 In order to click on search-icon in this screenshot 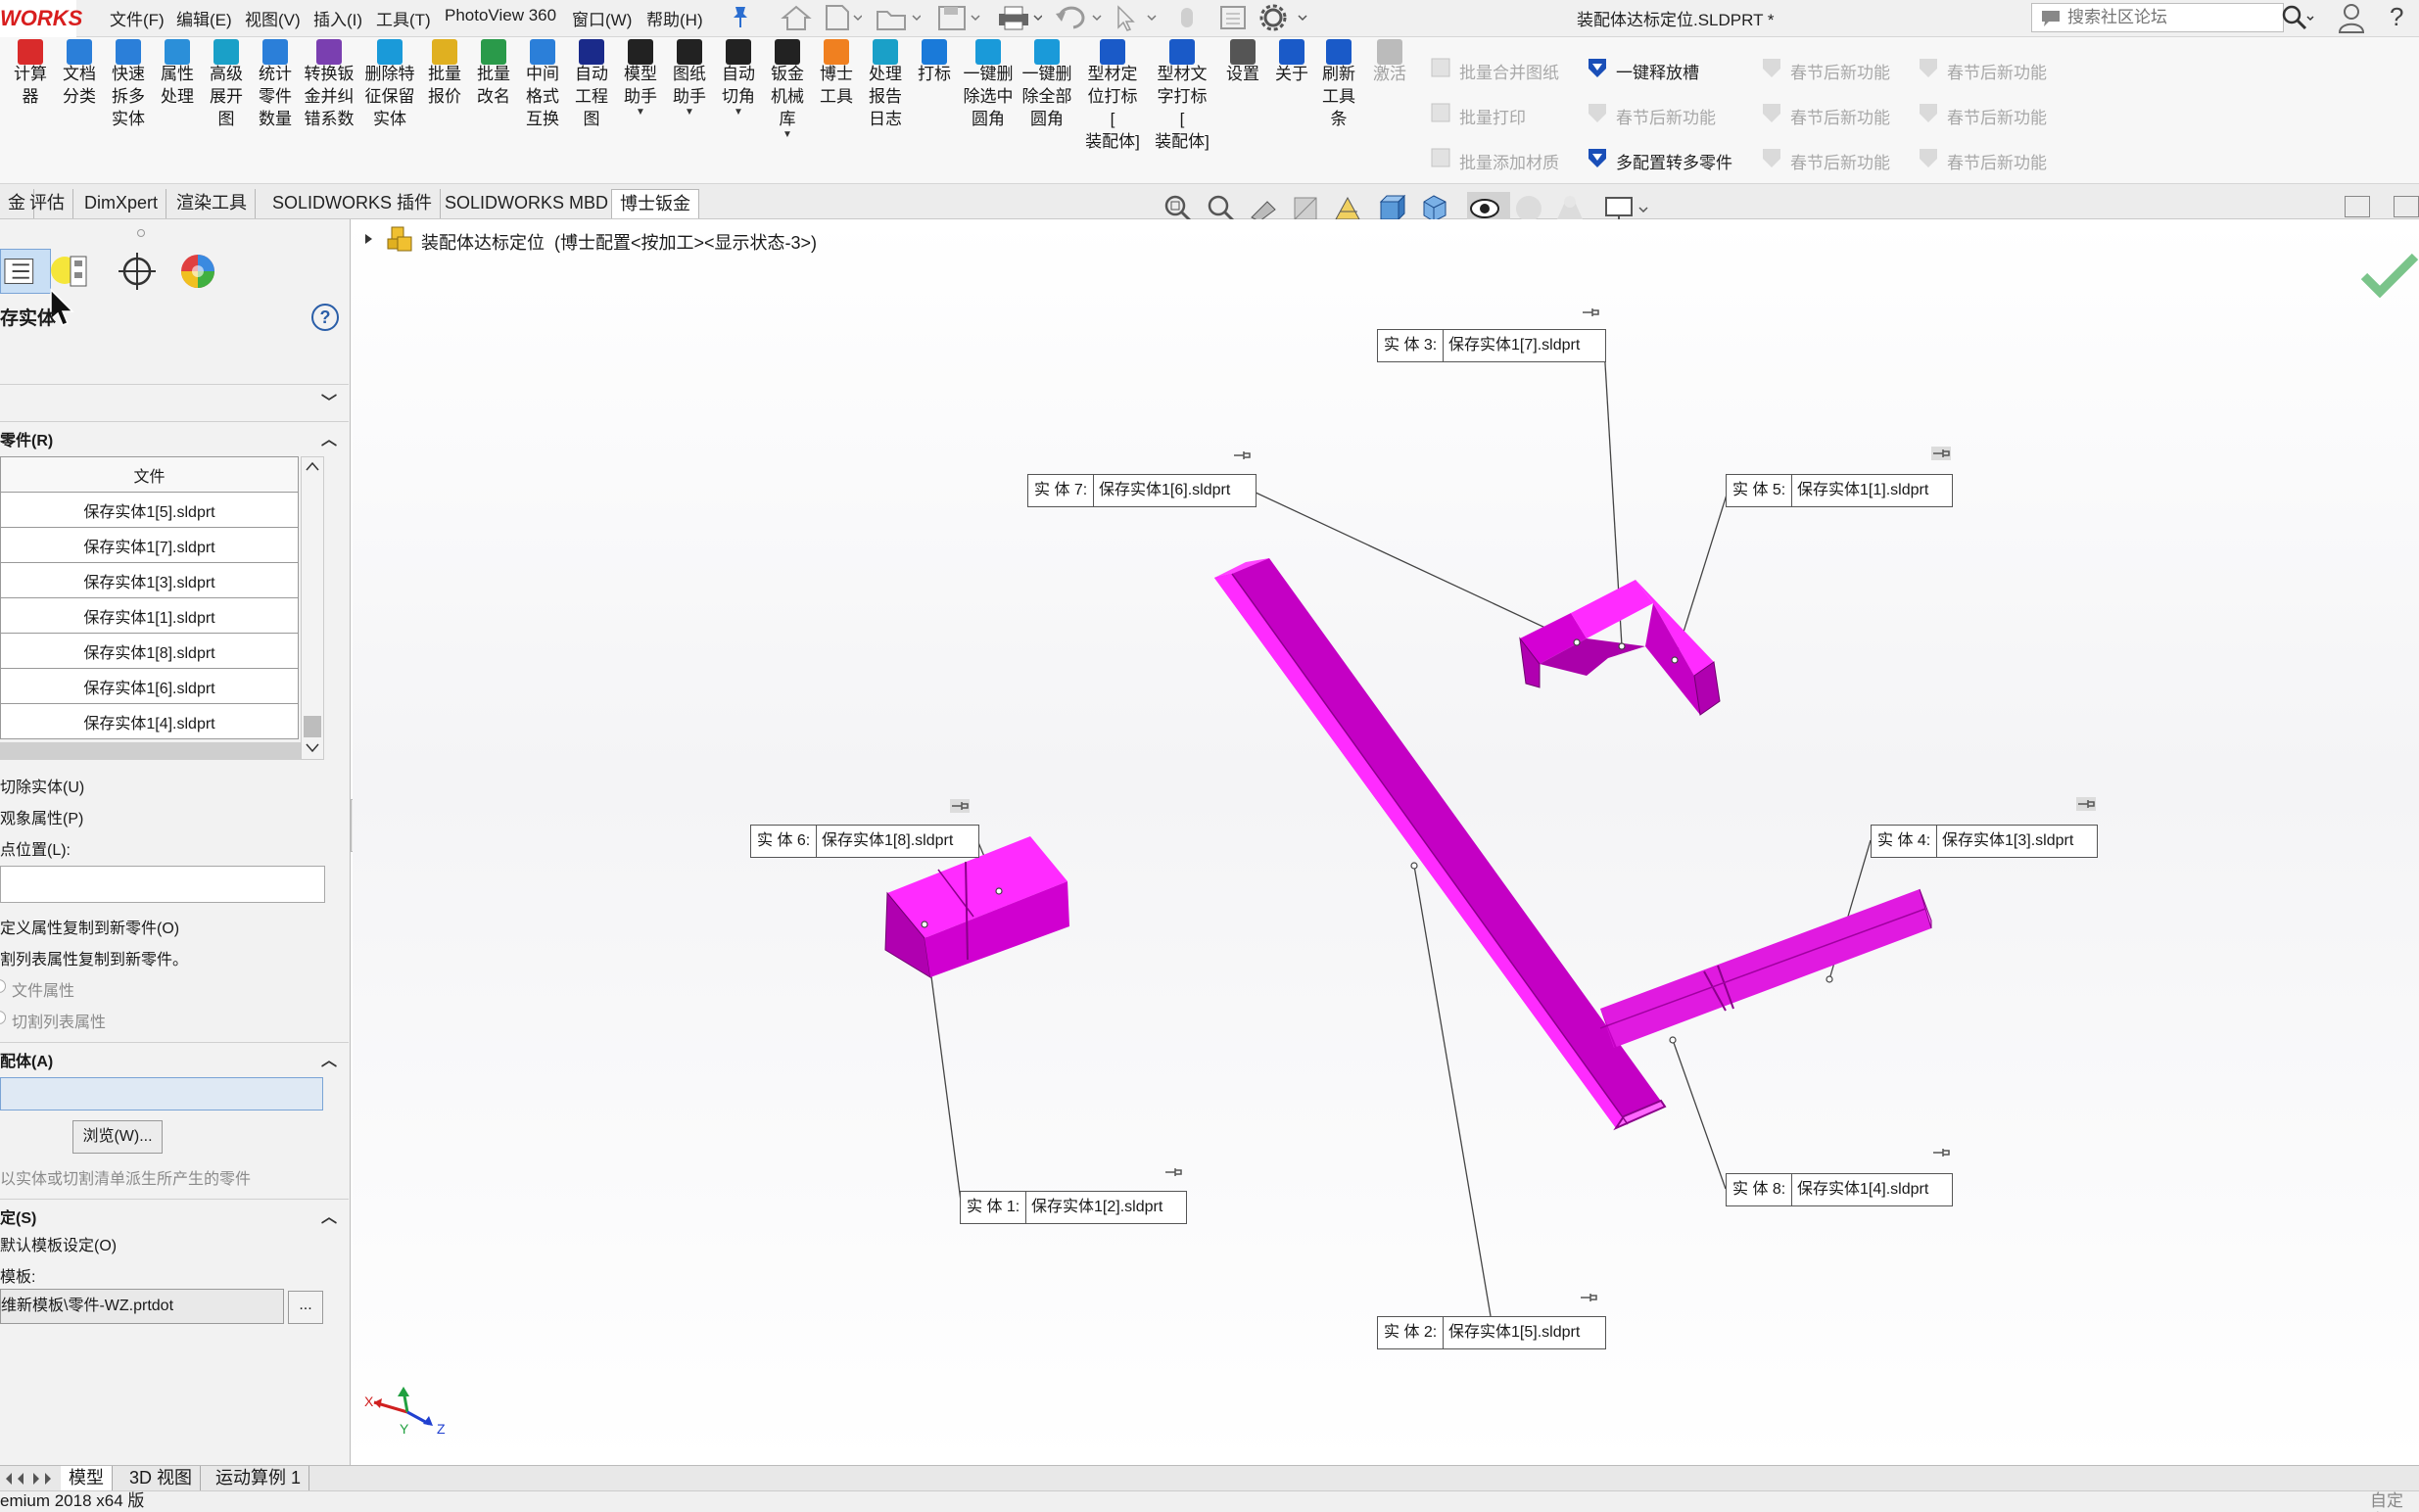, I will do `click(2298, 17)`.